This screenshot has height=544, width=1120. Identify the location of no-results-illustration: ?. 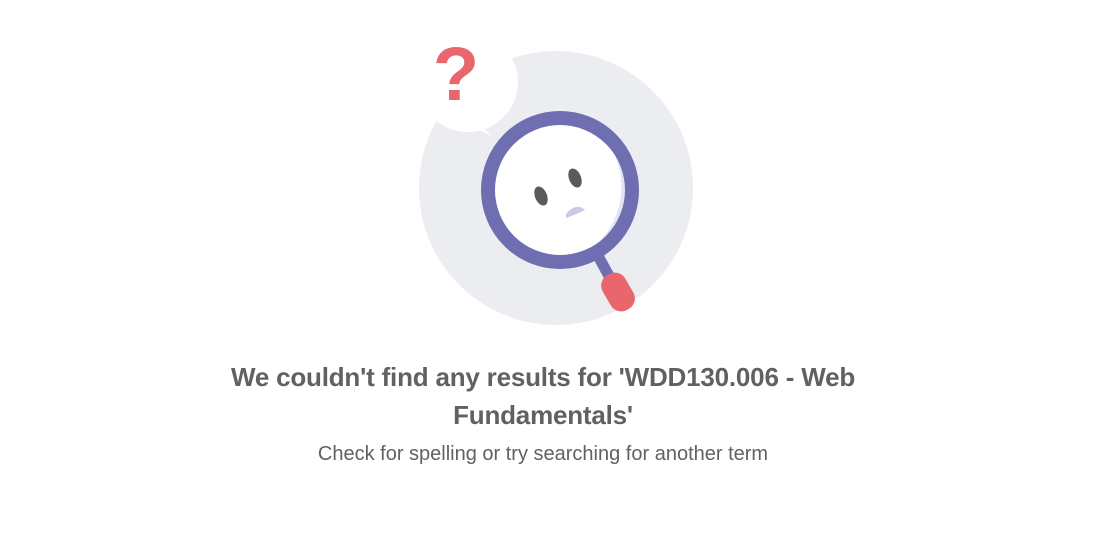
(555, 178).